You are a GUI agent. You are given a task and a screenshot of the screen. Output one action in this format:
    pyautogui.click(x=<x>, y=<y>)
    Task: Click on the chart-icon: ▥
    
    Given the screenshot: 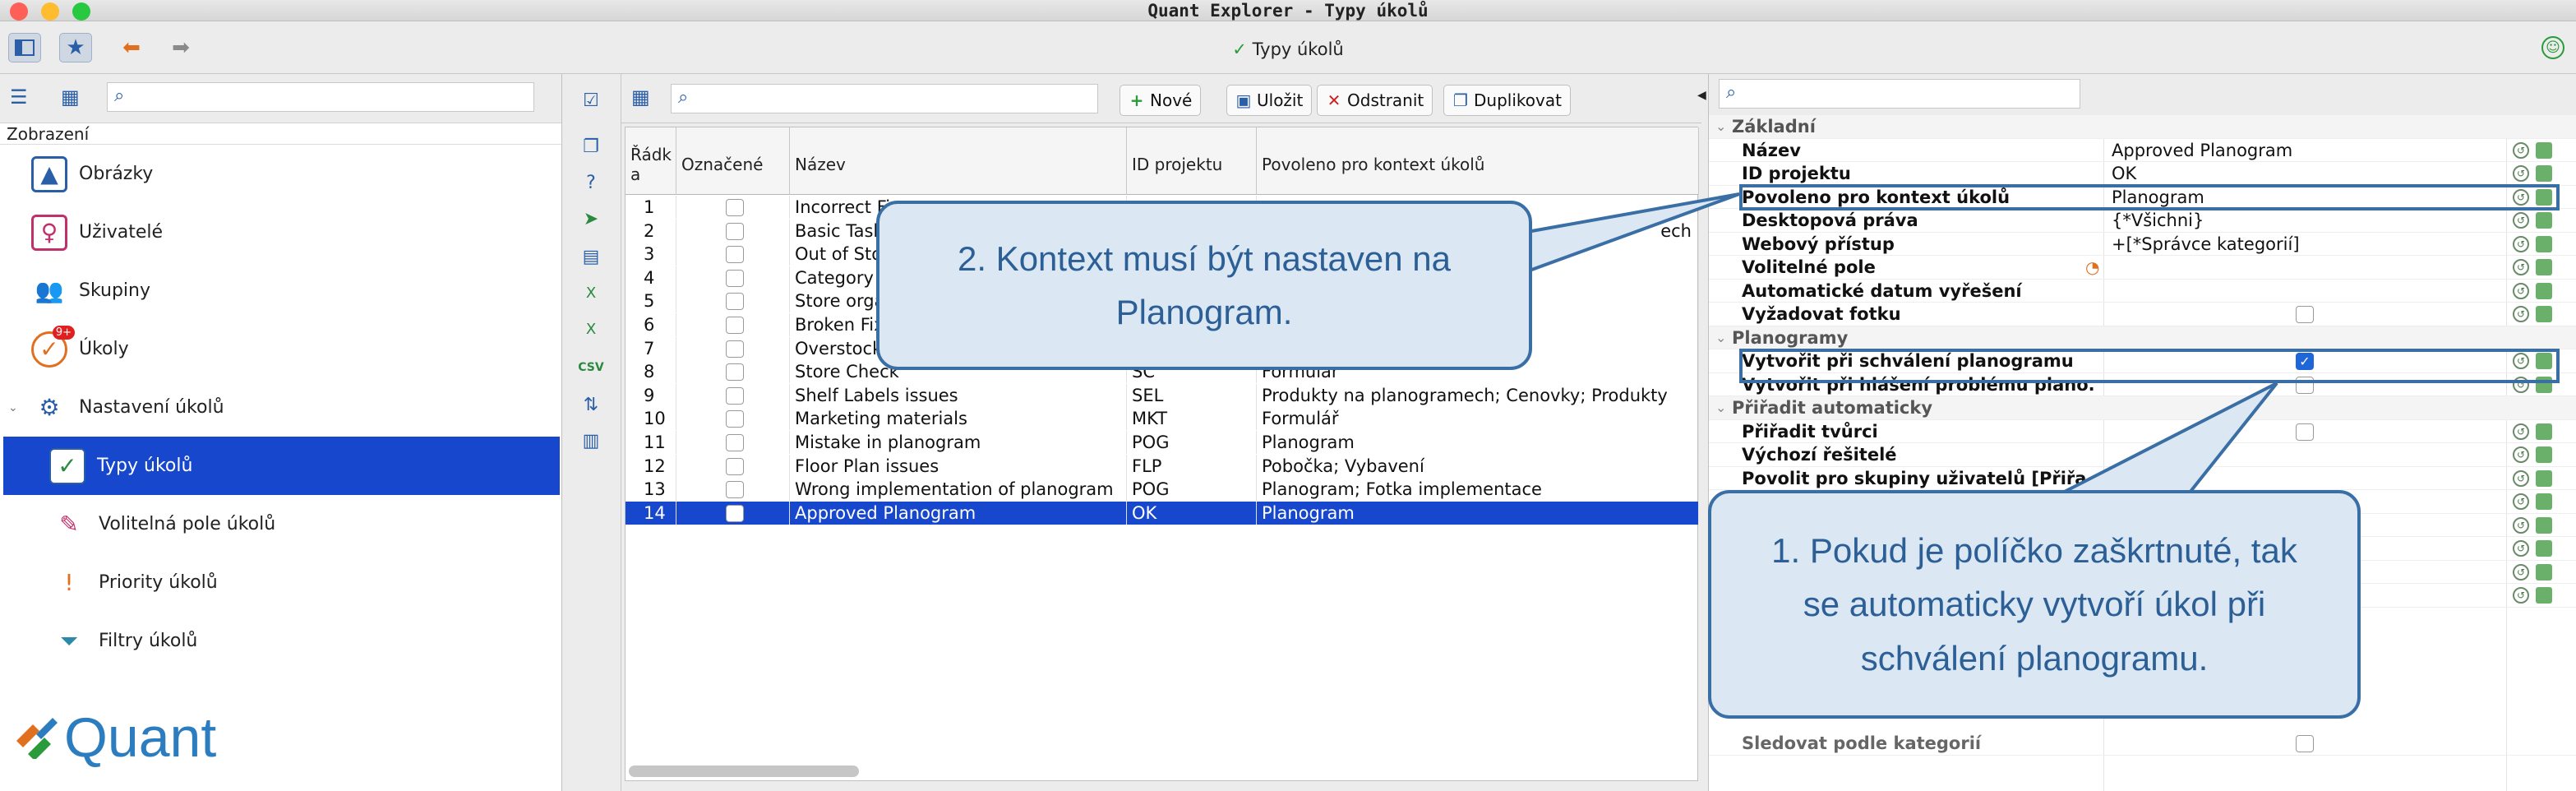 What is the action you would take?
    pyautogui.click(x=591, y=442)
    